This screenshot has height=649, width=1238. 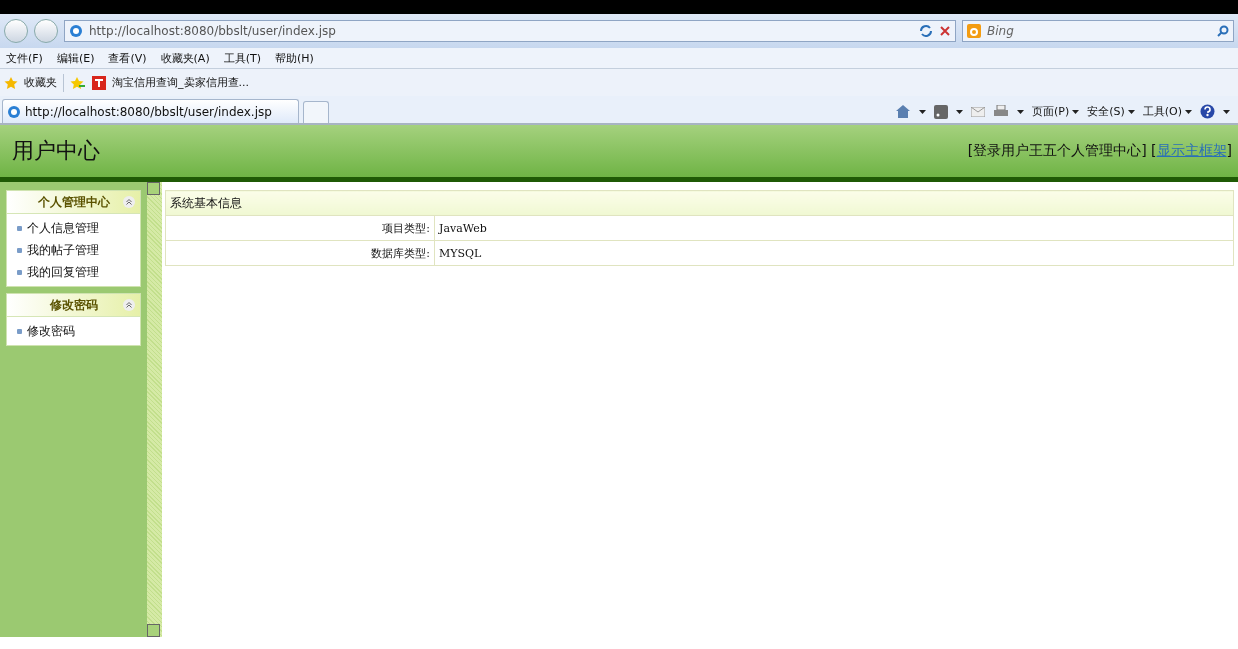 I want to click on search-engine-icon, so click(x=974, y=31).